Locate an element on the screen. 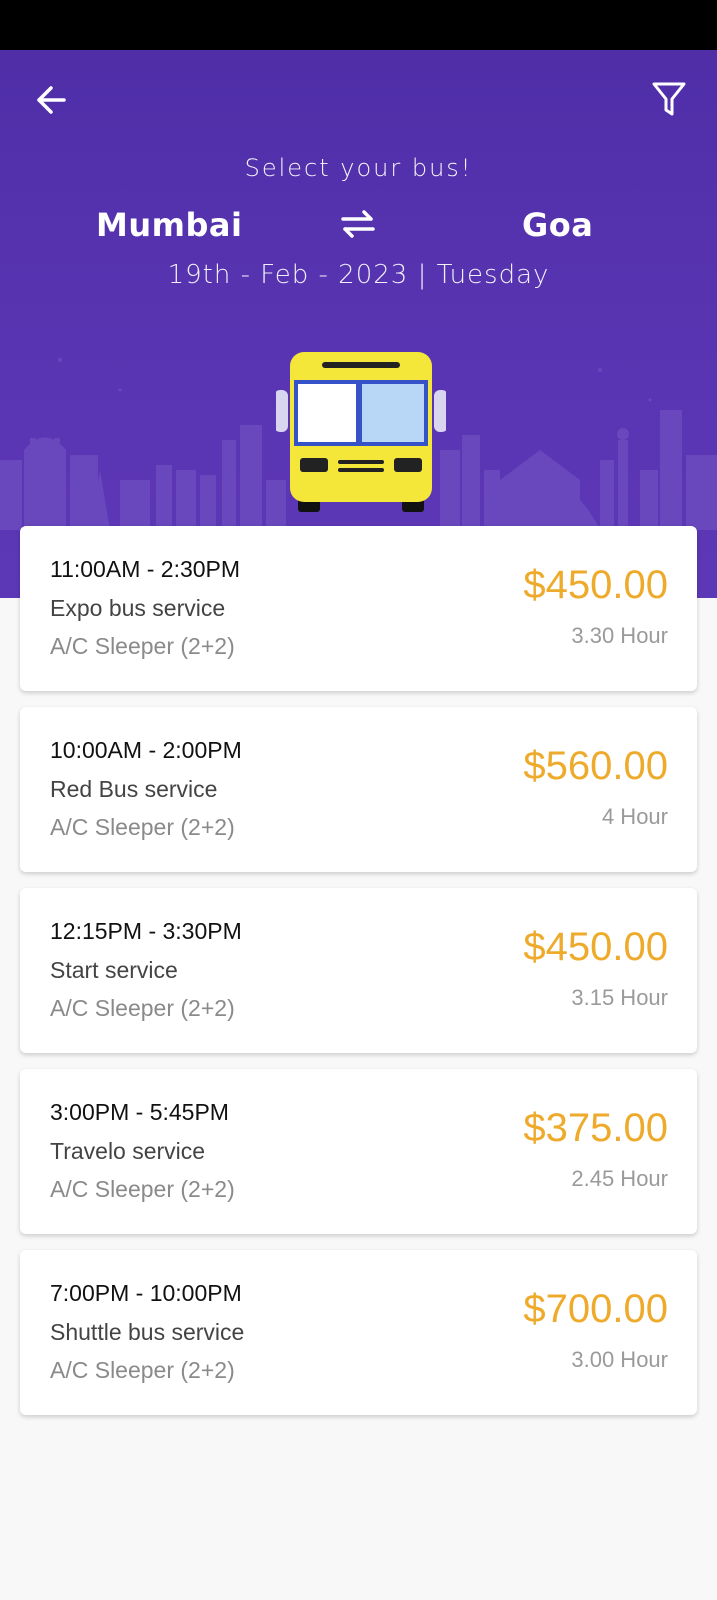 The height and width of the screenshot is (1600, 717). status-bar is located at coordinates (358, 25).